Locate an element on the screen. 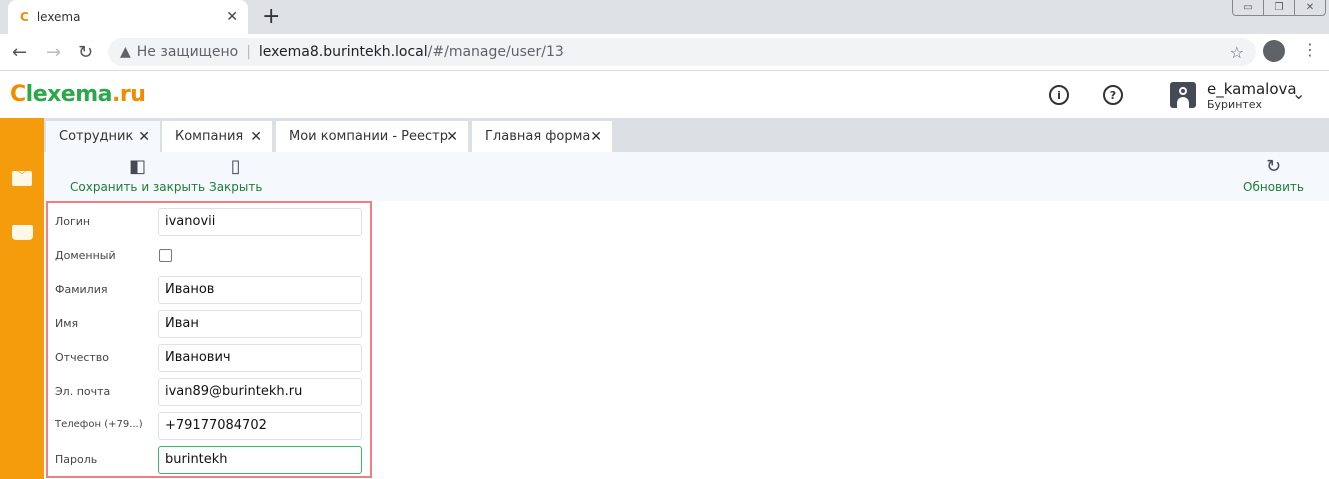 The height and width of the screenshot is (479, 1329). tab-label: Мои компании - Реестр is located at coordinates (368, 136).